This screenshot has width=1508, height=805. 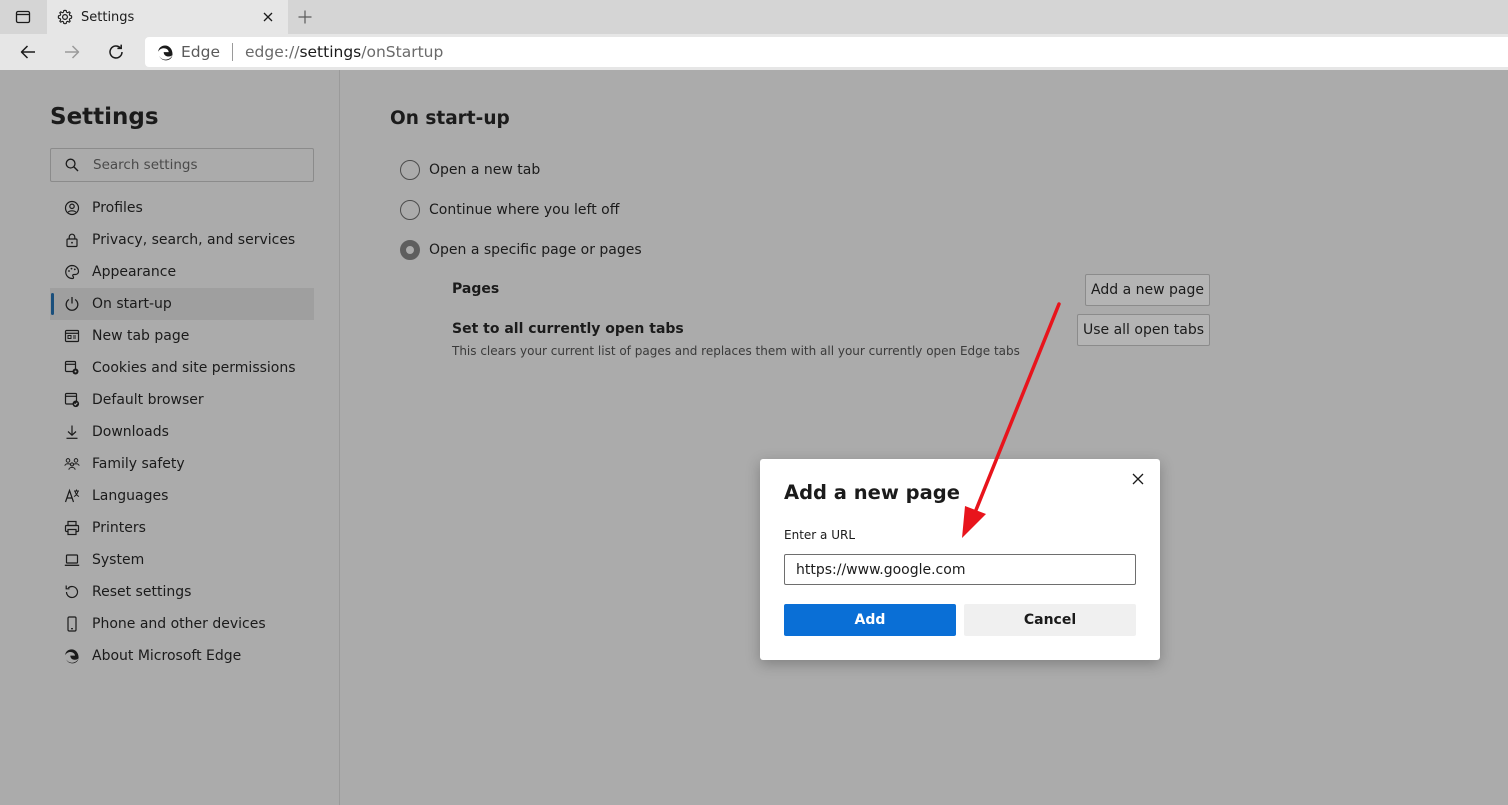 What do you see at coordinates (182, 208) in the screenshot?
I see `sidebar-item-profiles: Profiles` at bounding box center [182, 208].